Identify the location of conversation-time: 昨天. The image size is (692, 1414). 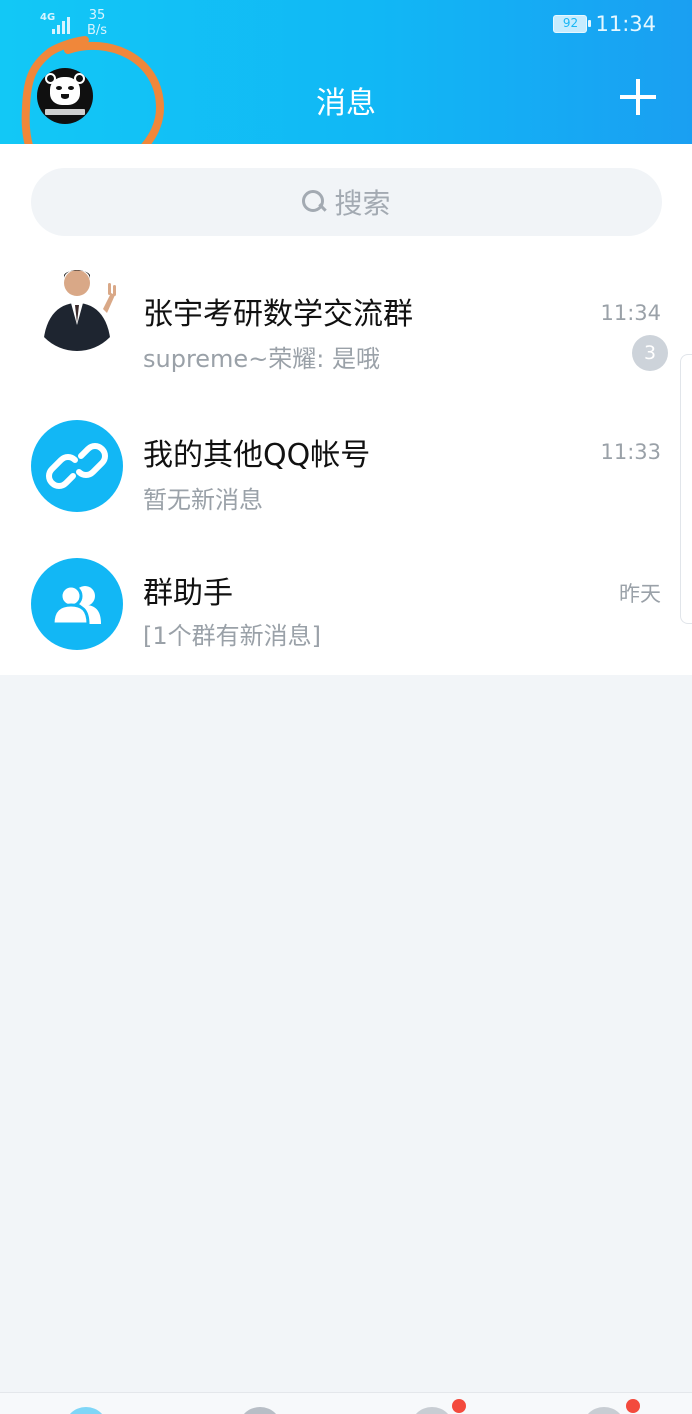
(640, 594).